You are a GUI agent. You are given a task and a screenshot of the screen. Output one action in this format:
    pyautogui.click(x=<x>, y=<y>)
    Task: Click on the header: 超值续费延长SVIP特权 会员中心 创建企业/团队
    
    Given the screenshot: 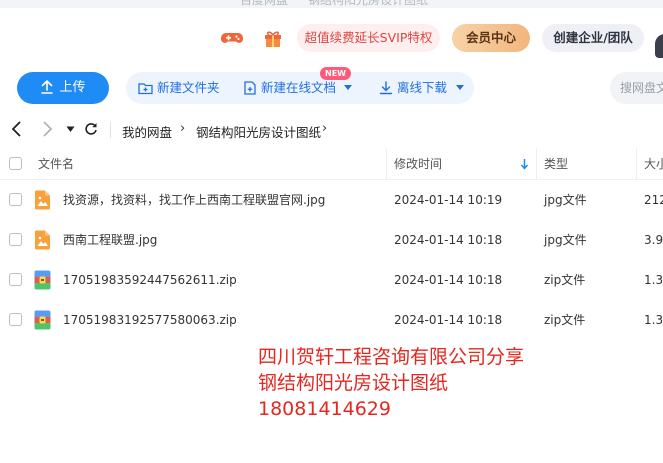 What is the action you would take?
    pyautogui.click(x=331, y=37)
    